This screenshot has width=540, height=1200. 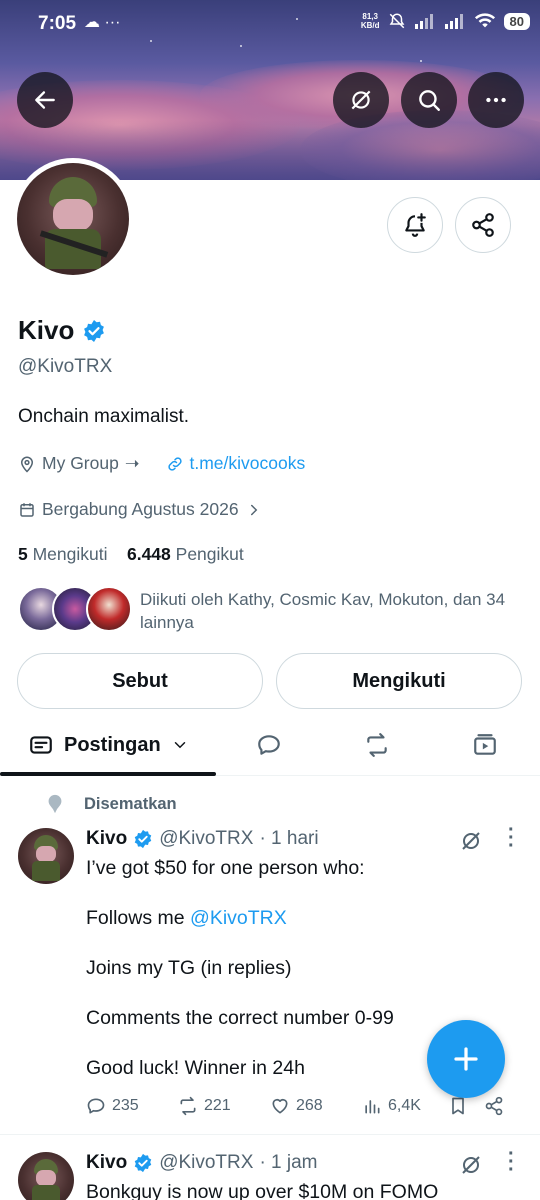 What do you see at coordinates (225, 868) in the screenshot?
I see `post-text-line: I’ve got $50 for one person who:` at bounding box center [225, 868].